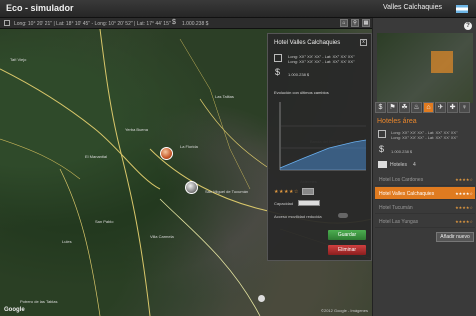 This screenshot has width=476, height=316. I want to click on delete-button: Eliminar, so click(347, 250).